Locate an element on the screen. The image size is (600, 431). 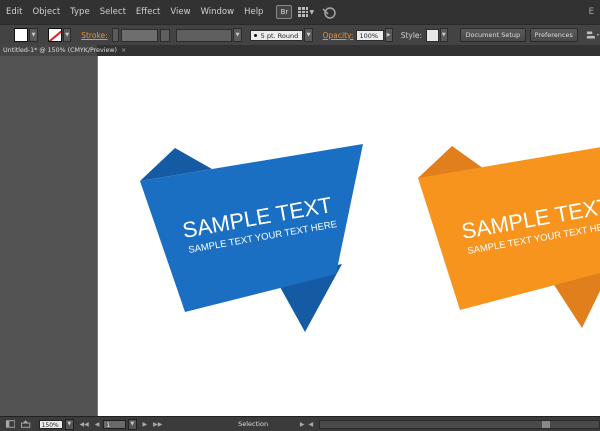
stroke-weight-field is located at coordinates (139, 35).